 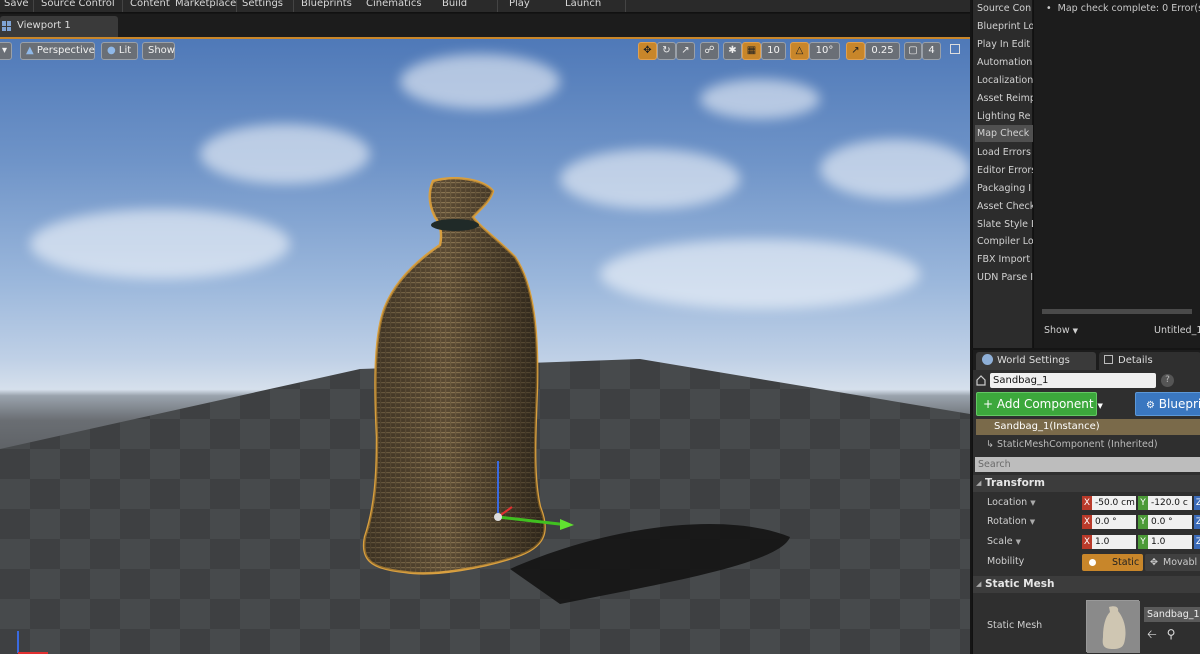 I want to click on log-category-item: FBX Import, so click(x=1004, y=259).